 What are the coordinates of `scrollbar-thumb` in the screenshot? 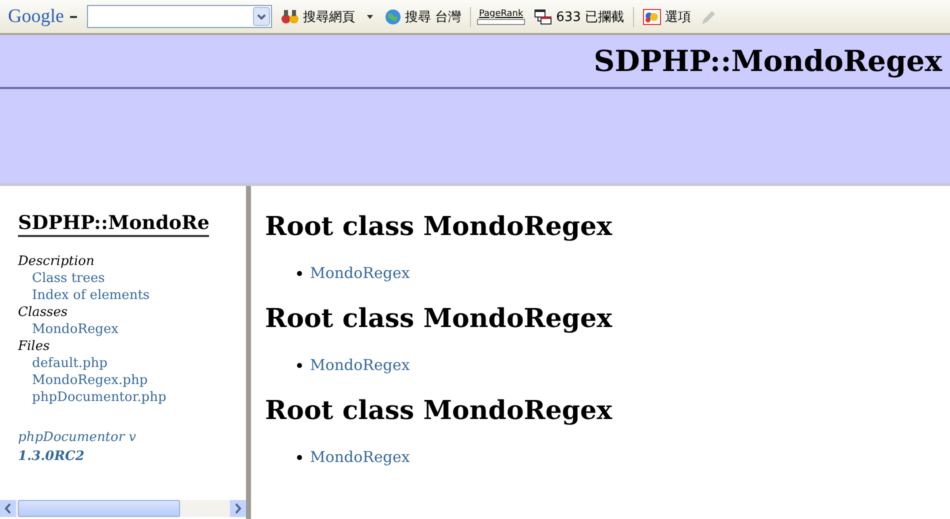 It's located at (99, 508).